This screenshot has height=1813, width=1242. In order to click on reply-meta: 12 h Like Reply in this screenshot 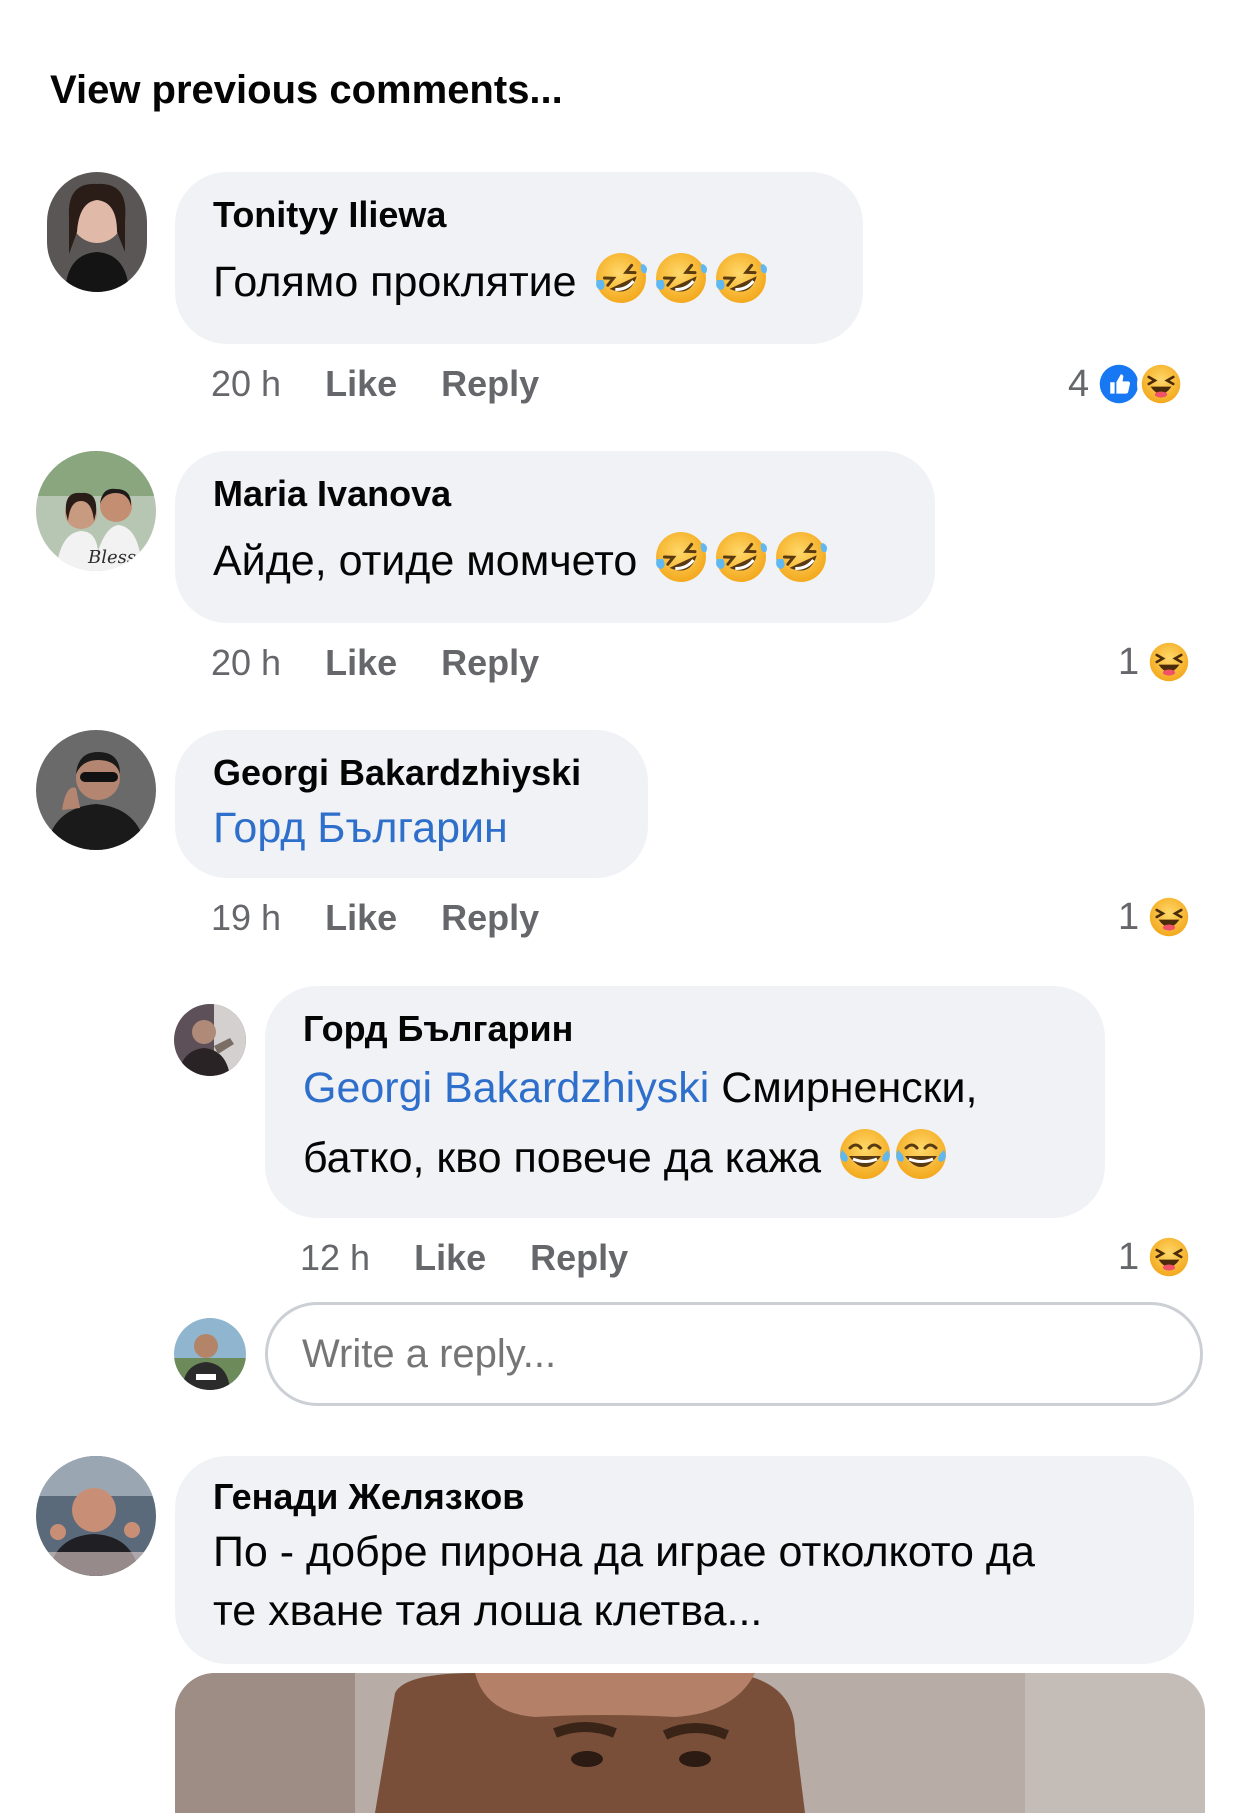, I will do `click(464, 1258)`.